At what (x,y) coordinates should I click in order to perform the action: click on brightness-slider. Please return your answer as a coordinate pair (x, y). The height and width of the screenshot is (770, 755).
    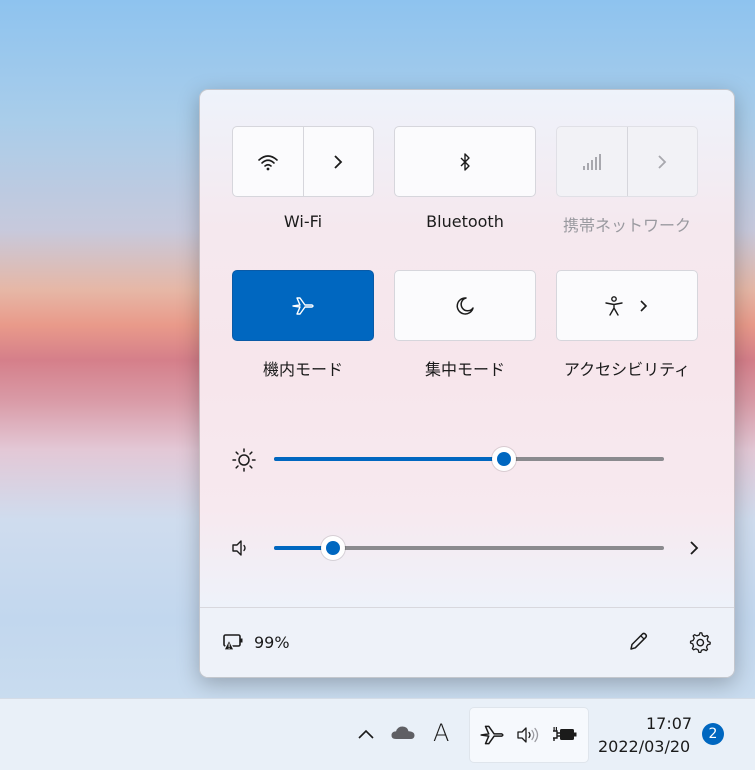
    Looking at the image, I should click on (469, 459).